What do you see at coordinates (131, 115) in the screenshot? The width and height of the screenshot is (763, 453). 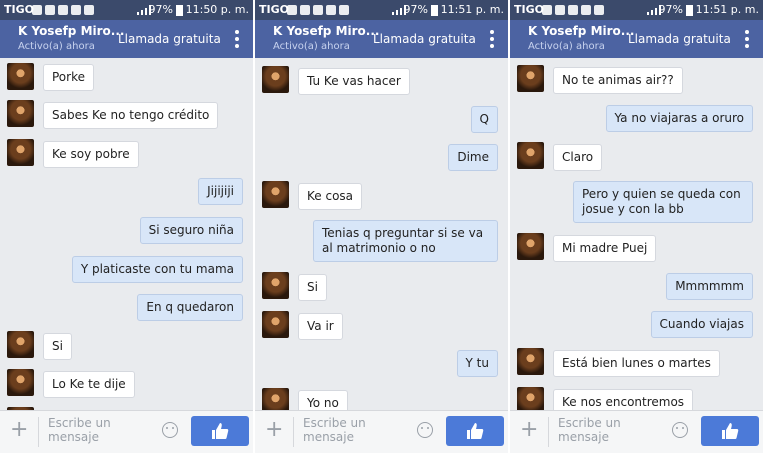 I see `message-bubble: Sabes Ke no tengo crédito` at bounding box center [131, 115].